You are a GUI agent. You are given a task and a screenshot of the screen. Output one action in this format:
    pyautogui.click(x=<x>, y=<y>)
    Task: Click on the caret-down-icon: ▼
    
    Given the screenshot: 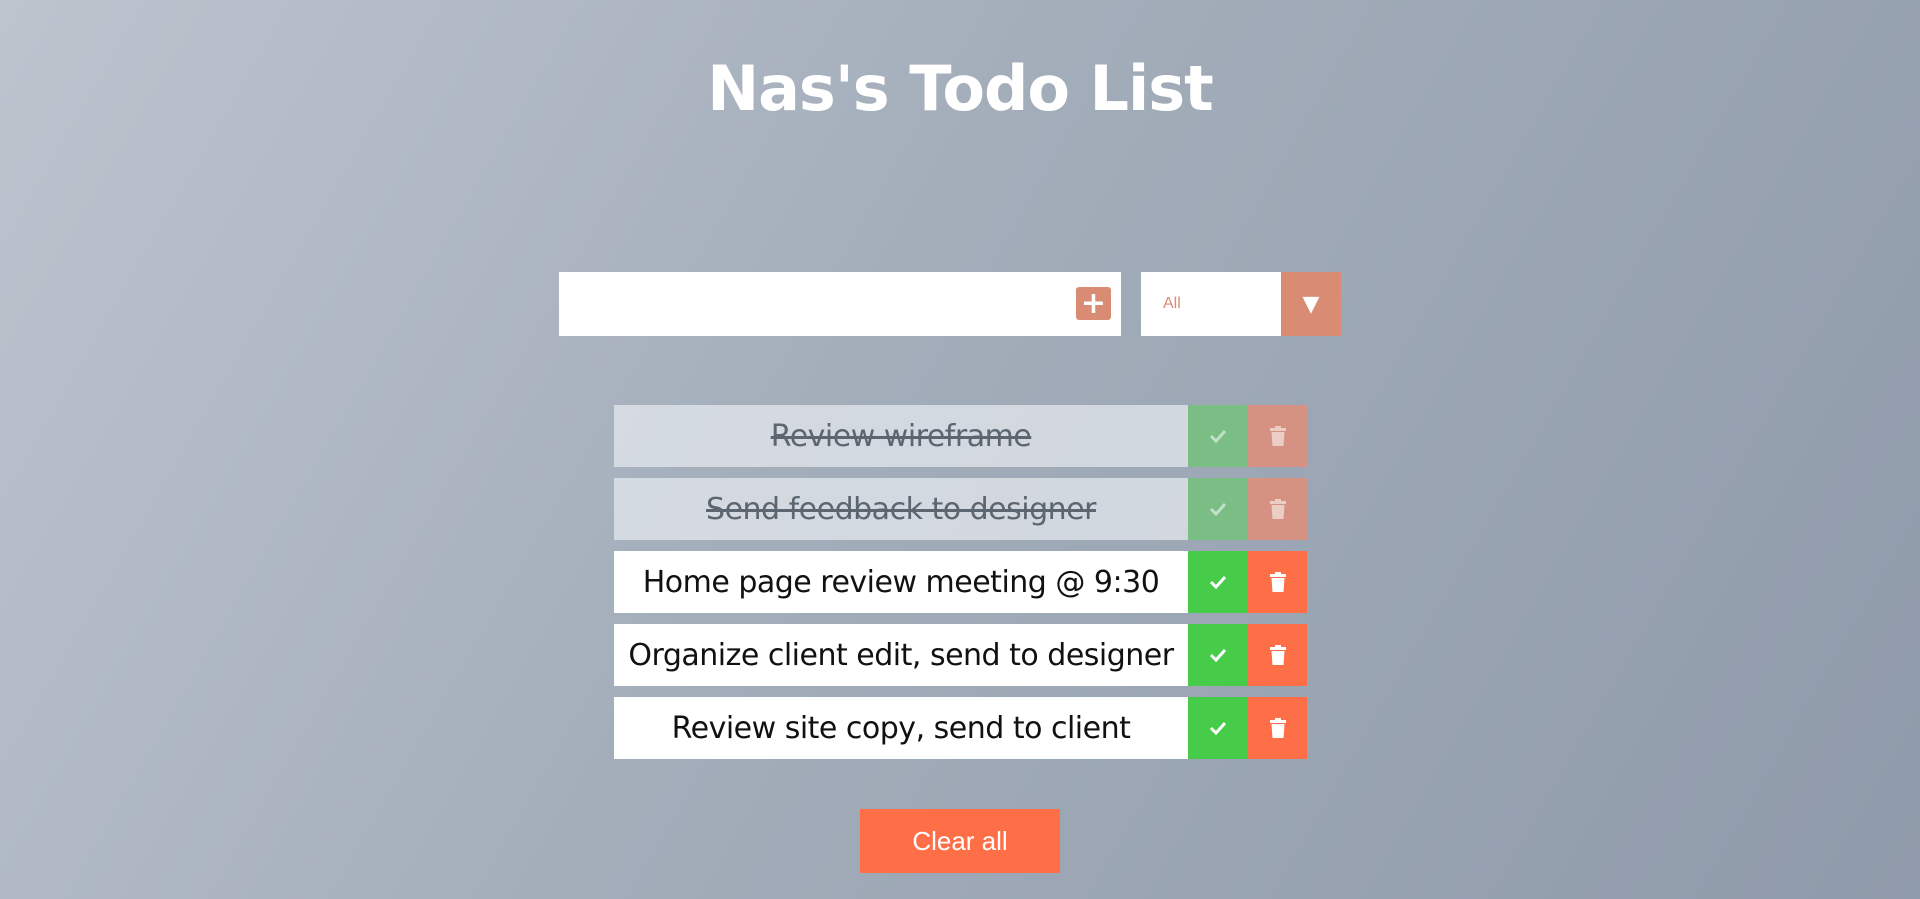 What is the action you would take?
    pyautogui.click(x=1311, y=304)
    